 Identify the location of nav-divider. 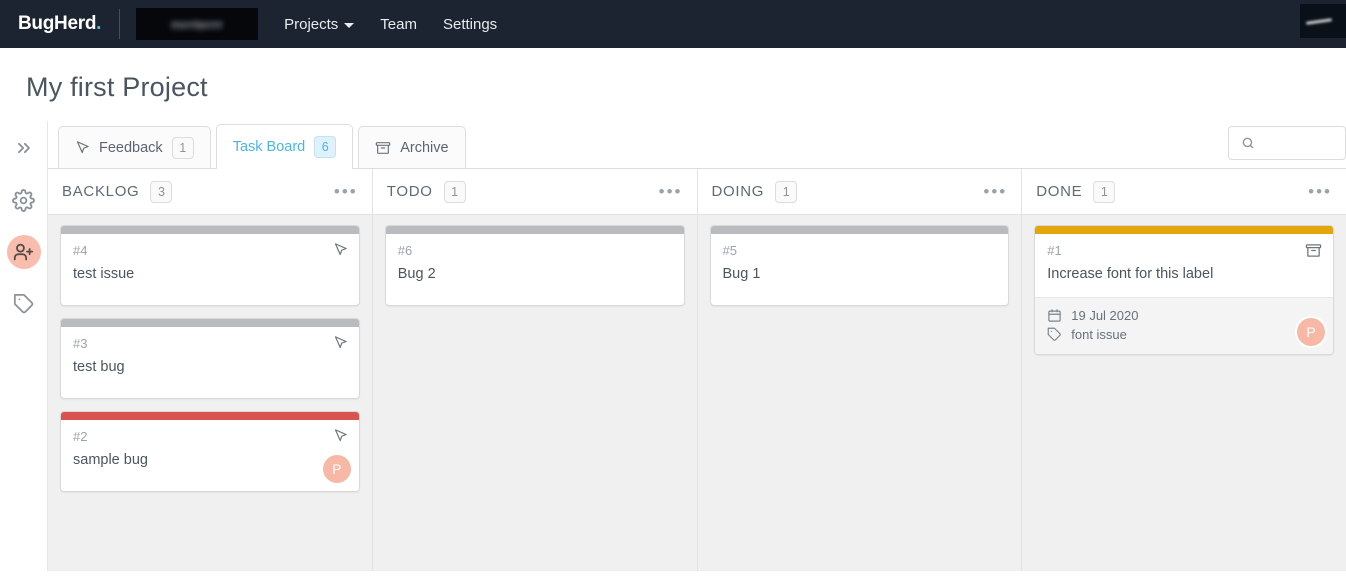
(120, 24).